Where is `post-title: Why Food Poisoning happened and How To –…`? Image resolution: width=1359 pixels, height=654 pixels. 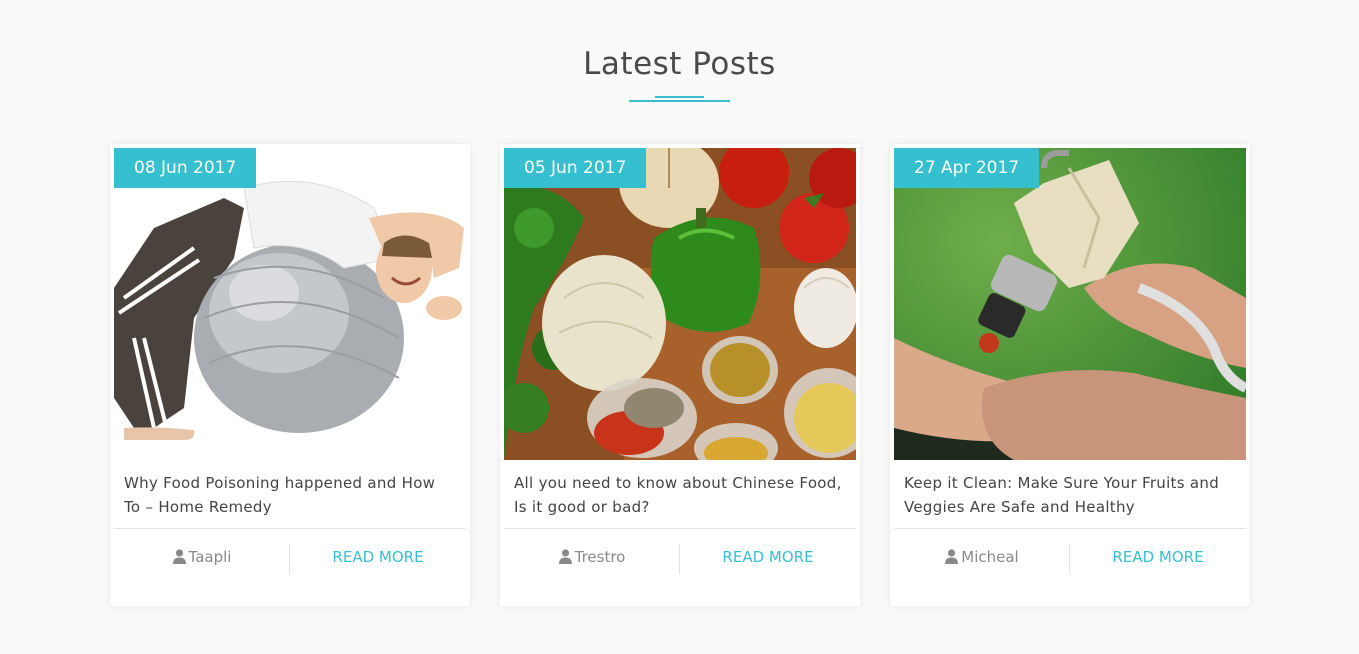 post-title: Why Food Poisoning happened and How To –… is located at coordinates (290, 495).